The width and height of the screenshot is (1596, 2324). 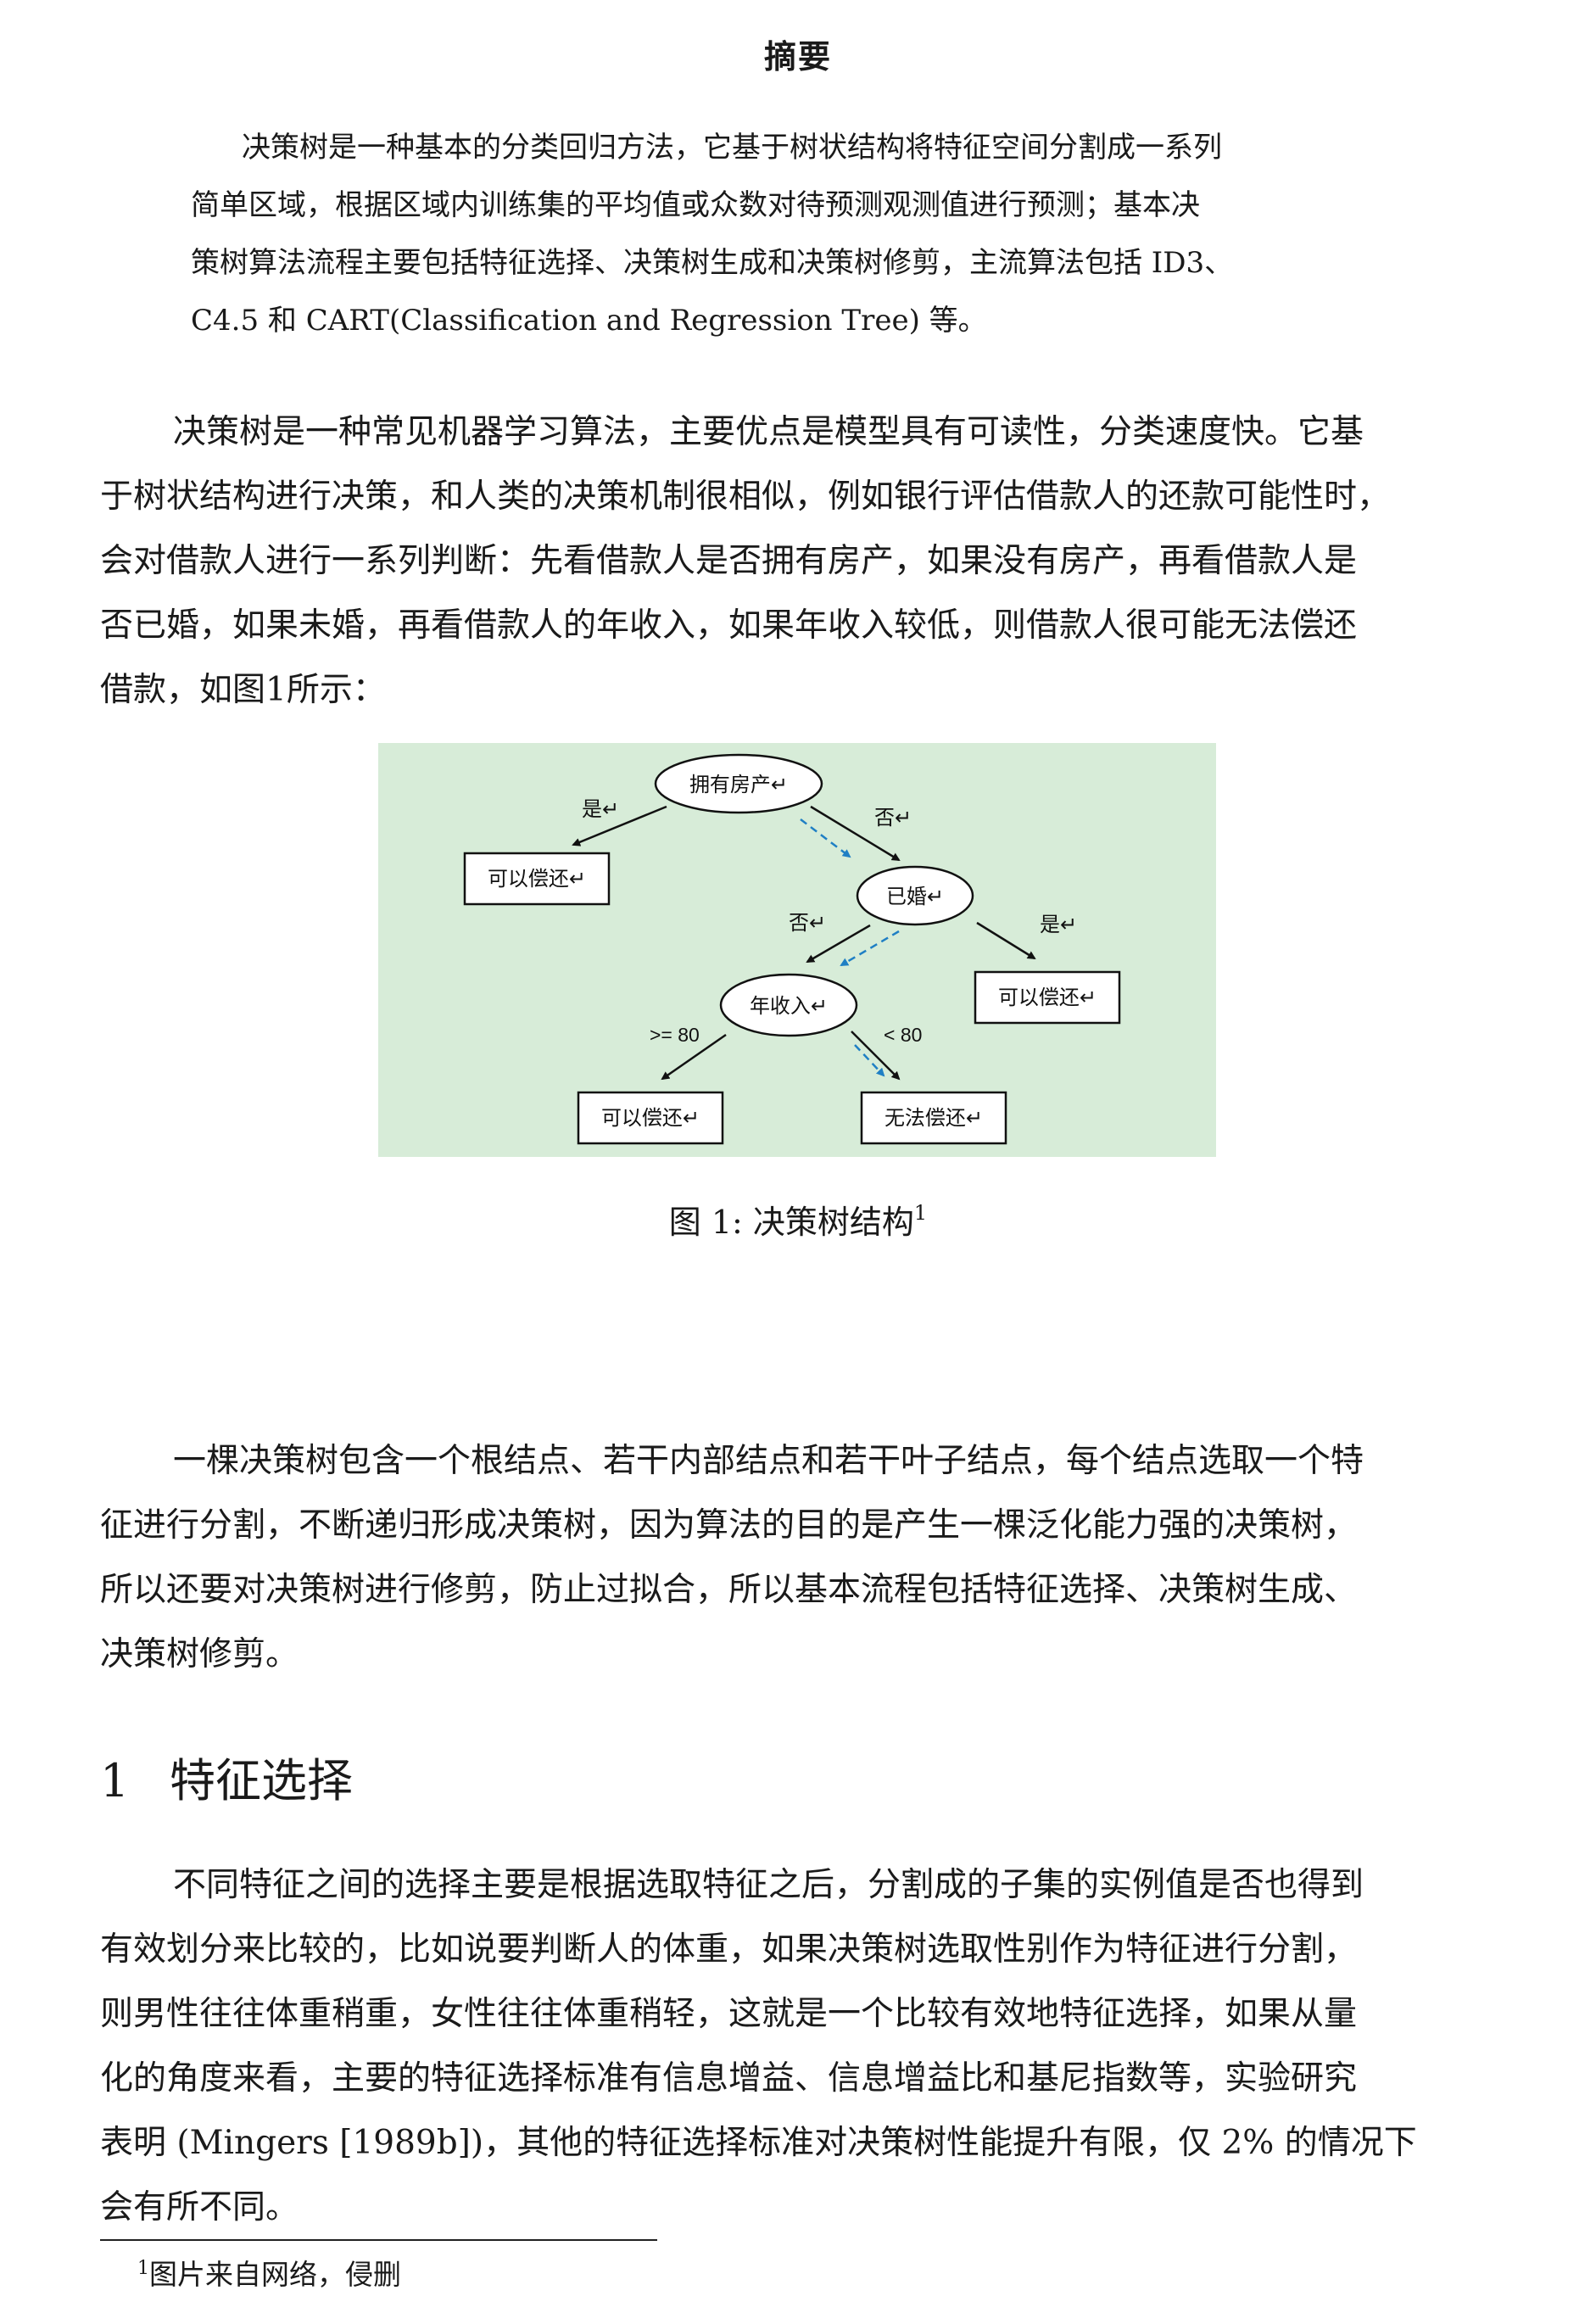 I want to click on footnote-text: 图片来自网络，侵删, so click(x=275, y=2274).